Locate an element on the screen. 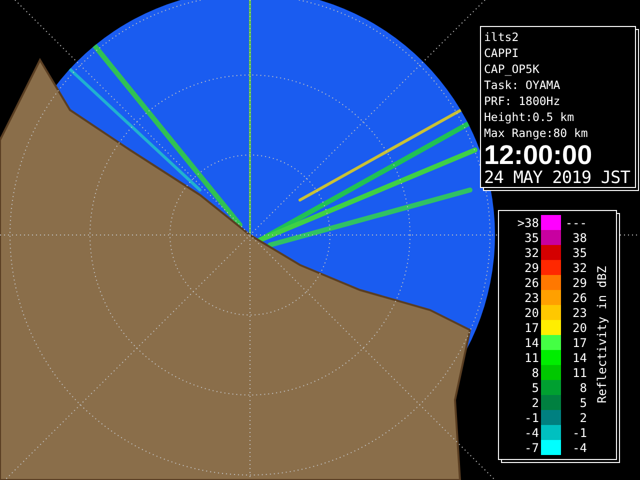 The width and height of the screenshot is (640, 480). date-text: 24 MAY 2019 JST is located at coordinates (558, 178).